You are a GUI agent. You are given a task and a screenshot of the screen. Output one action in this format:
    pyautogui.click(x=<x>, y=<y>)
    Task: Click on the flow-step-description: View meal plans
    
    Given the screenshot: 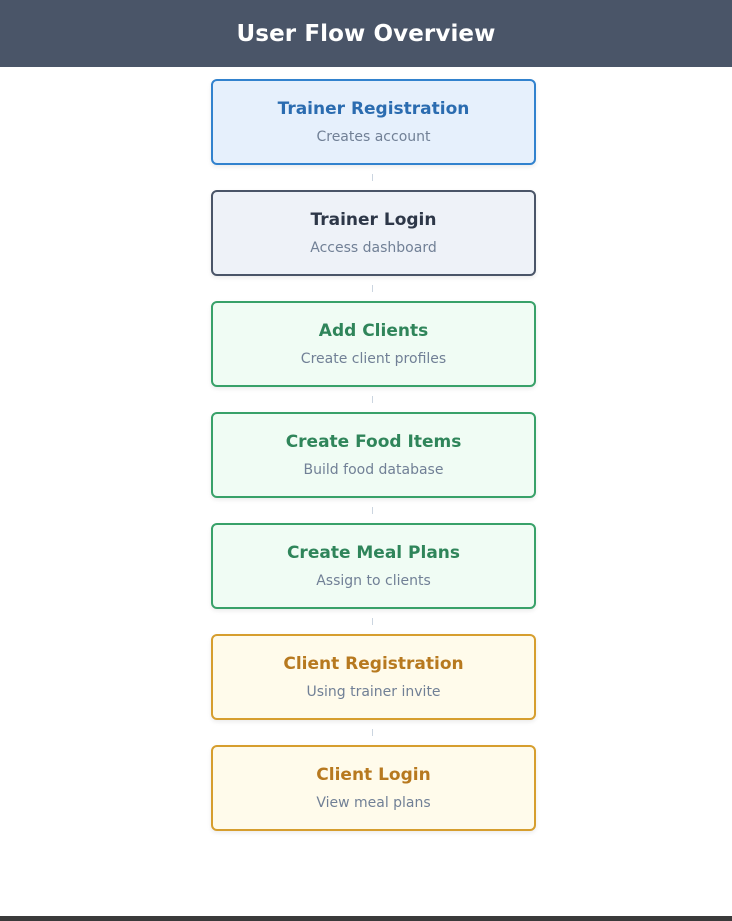 What is the action you would take?
    pyautogui.click(x=373, y=803)
    